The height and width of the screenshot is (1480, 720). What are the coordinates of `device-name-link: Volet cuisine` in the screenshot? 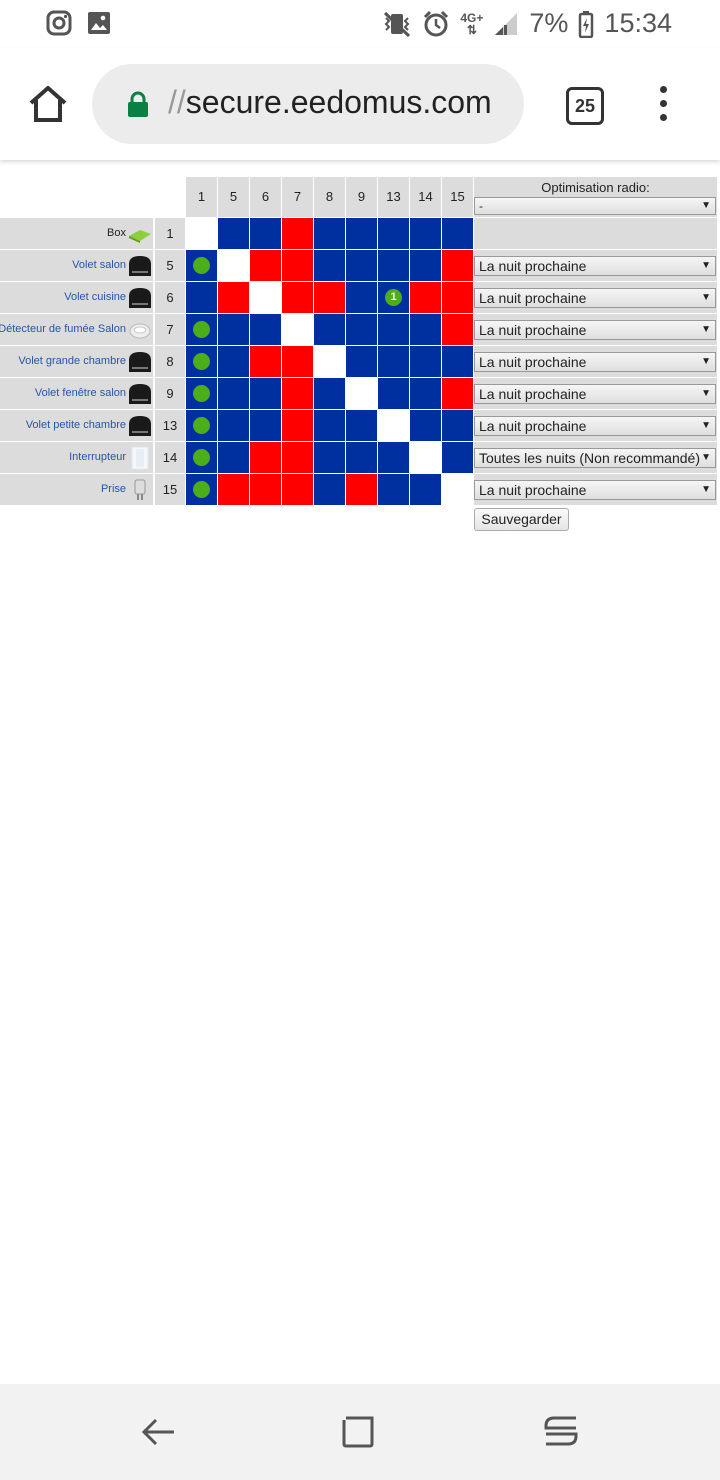 It's located at (95, 297).